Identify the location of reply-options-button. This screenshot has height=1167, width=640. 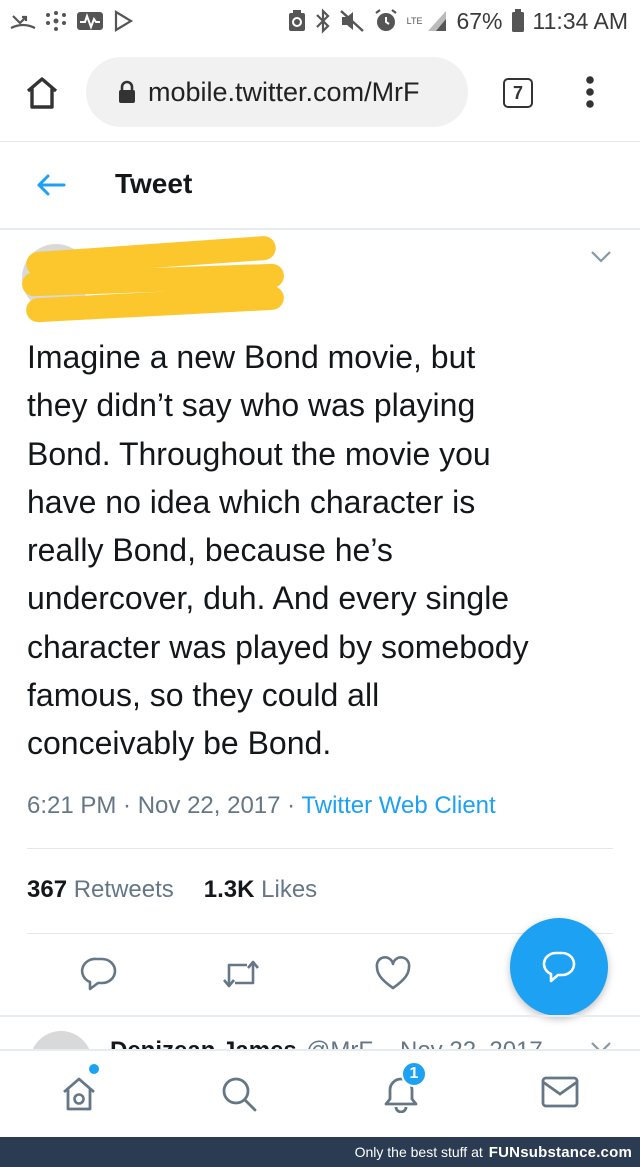
(601, 1045).